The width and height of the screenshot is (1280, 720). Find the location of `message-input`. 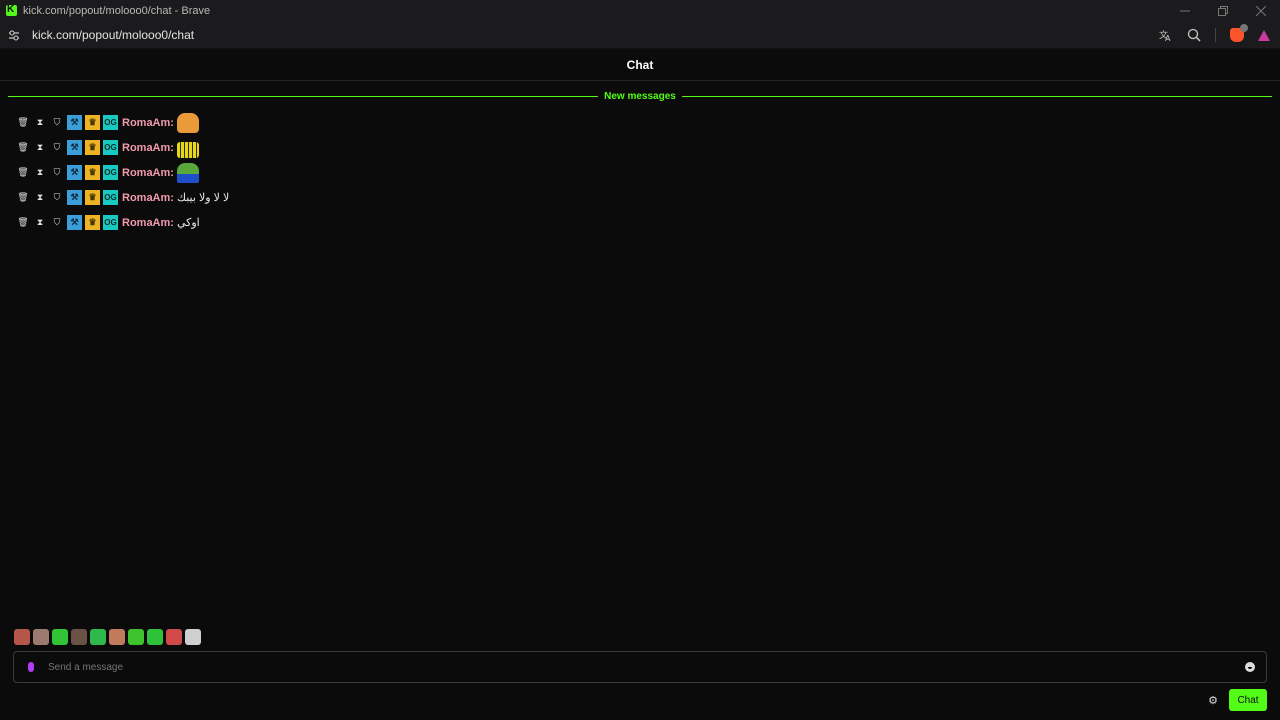

message-input is located at coordinates (646, 667).